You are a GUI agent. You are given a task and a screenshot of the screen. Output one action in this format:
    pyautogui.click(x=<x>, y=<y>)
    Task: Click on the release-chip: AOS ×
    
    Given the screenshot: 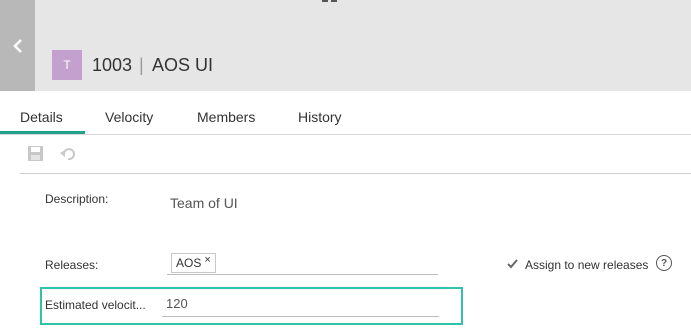 What is the action you would take?
    pyautogui.click(x=193, y=263)
    